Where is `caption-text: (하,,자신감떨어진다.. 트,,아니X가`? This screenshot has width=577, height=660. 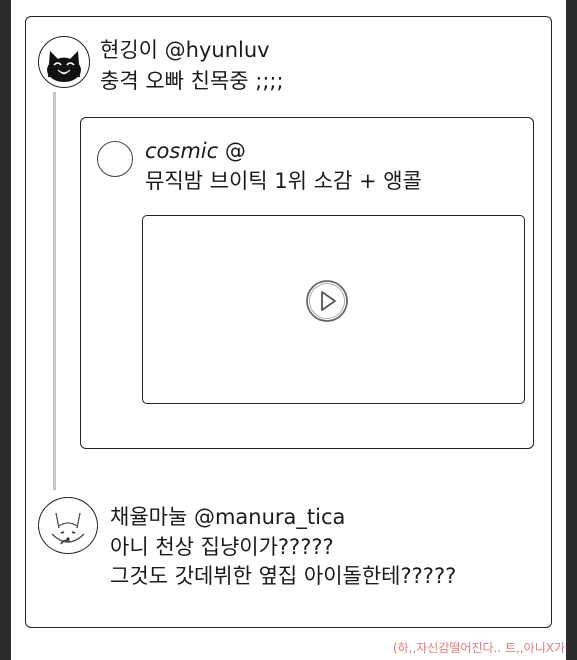
caption-text: (하,,자신감떨어진다.. 트,,아니X가 is located at coordinates (478, 648).